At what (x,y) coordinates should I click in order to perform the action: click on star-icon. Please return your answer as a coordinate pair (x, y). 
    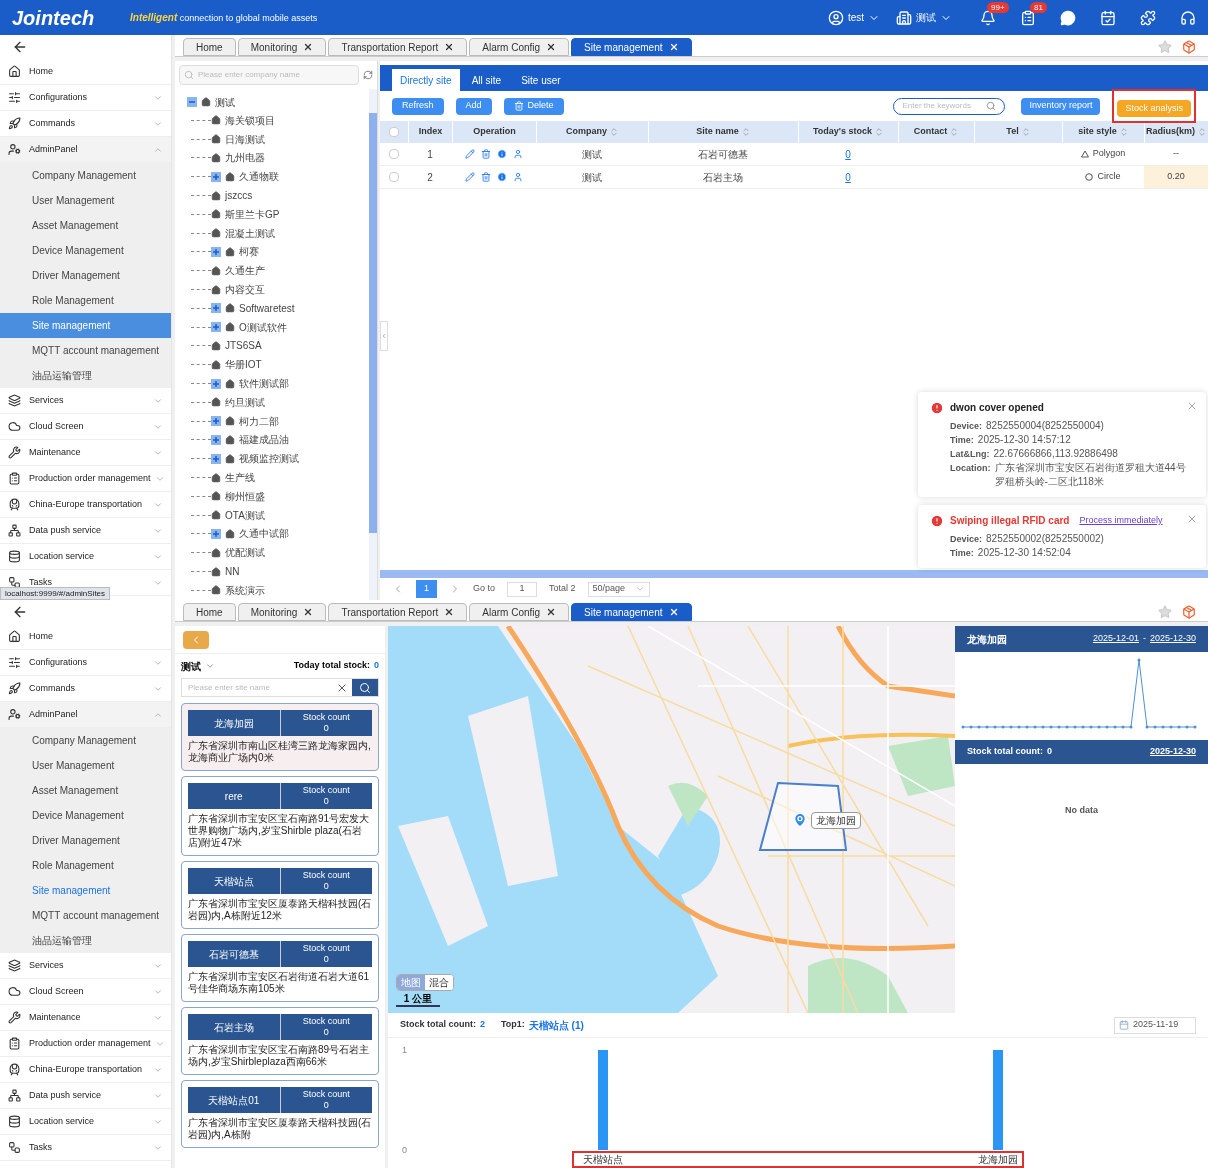
    Looking at the image, I should click on (1165, 47).